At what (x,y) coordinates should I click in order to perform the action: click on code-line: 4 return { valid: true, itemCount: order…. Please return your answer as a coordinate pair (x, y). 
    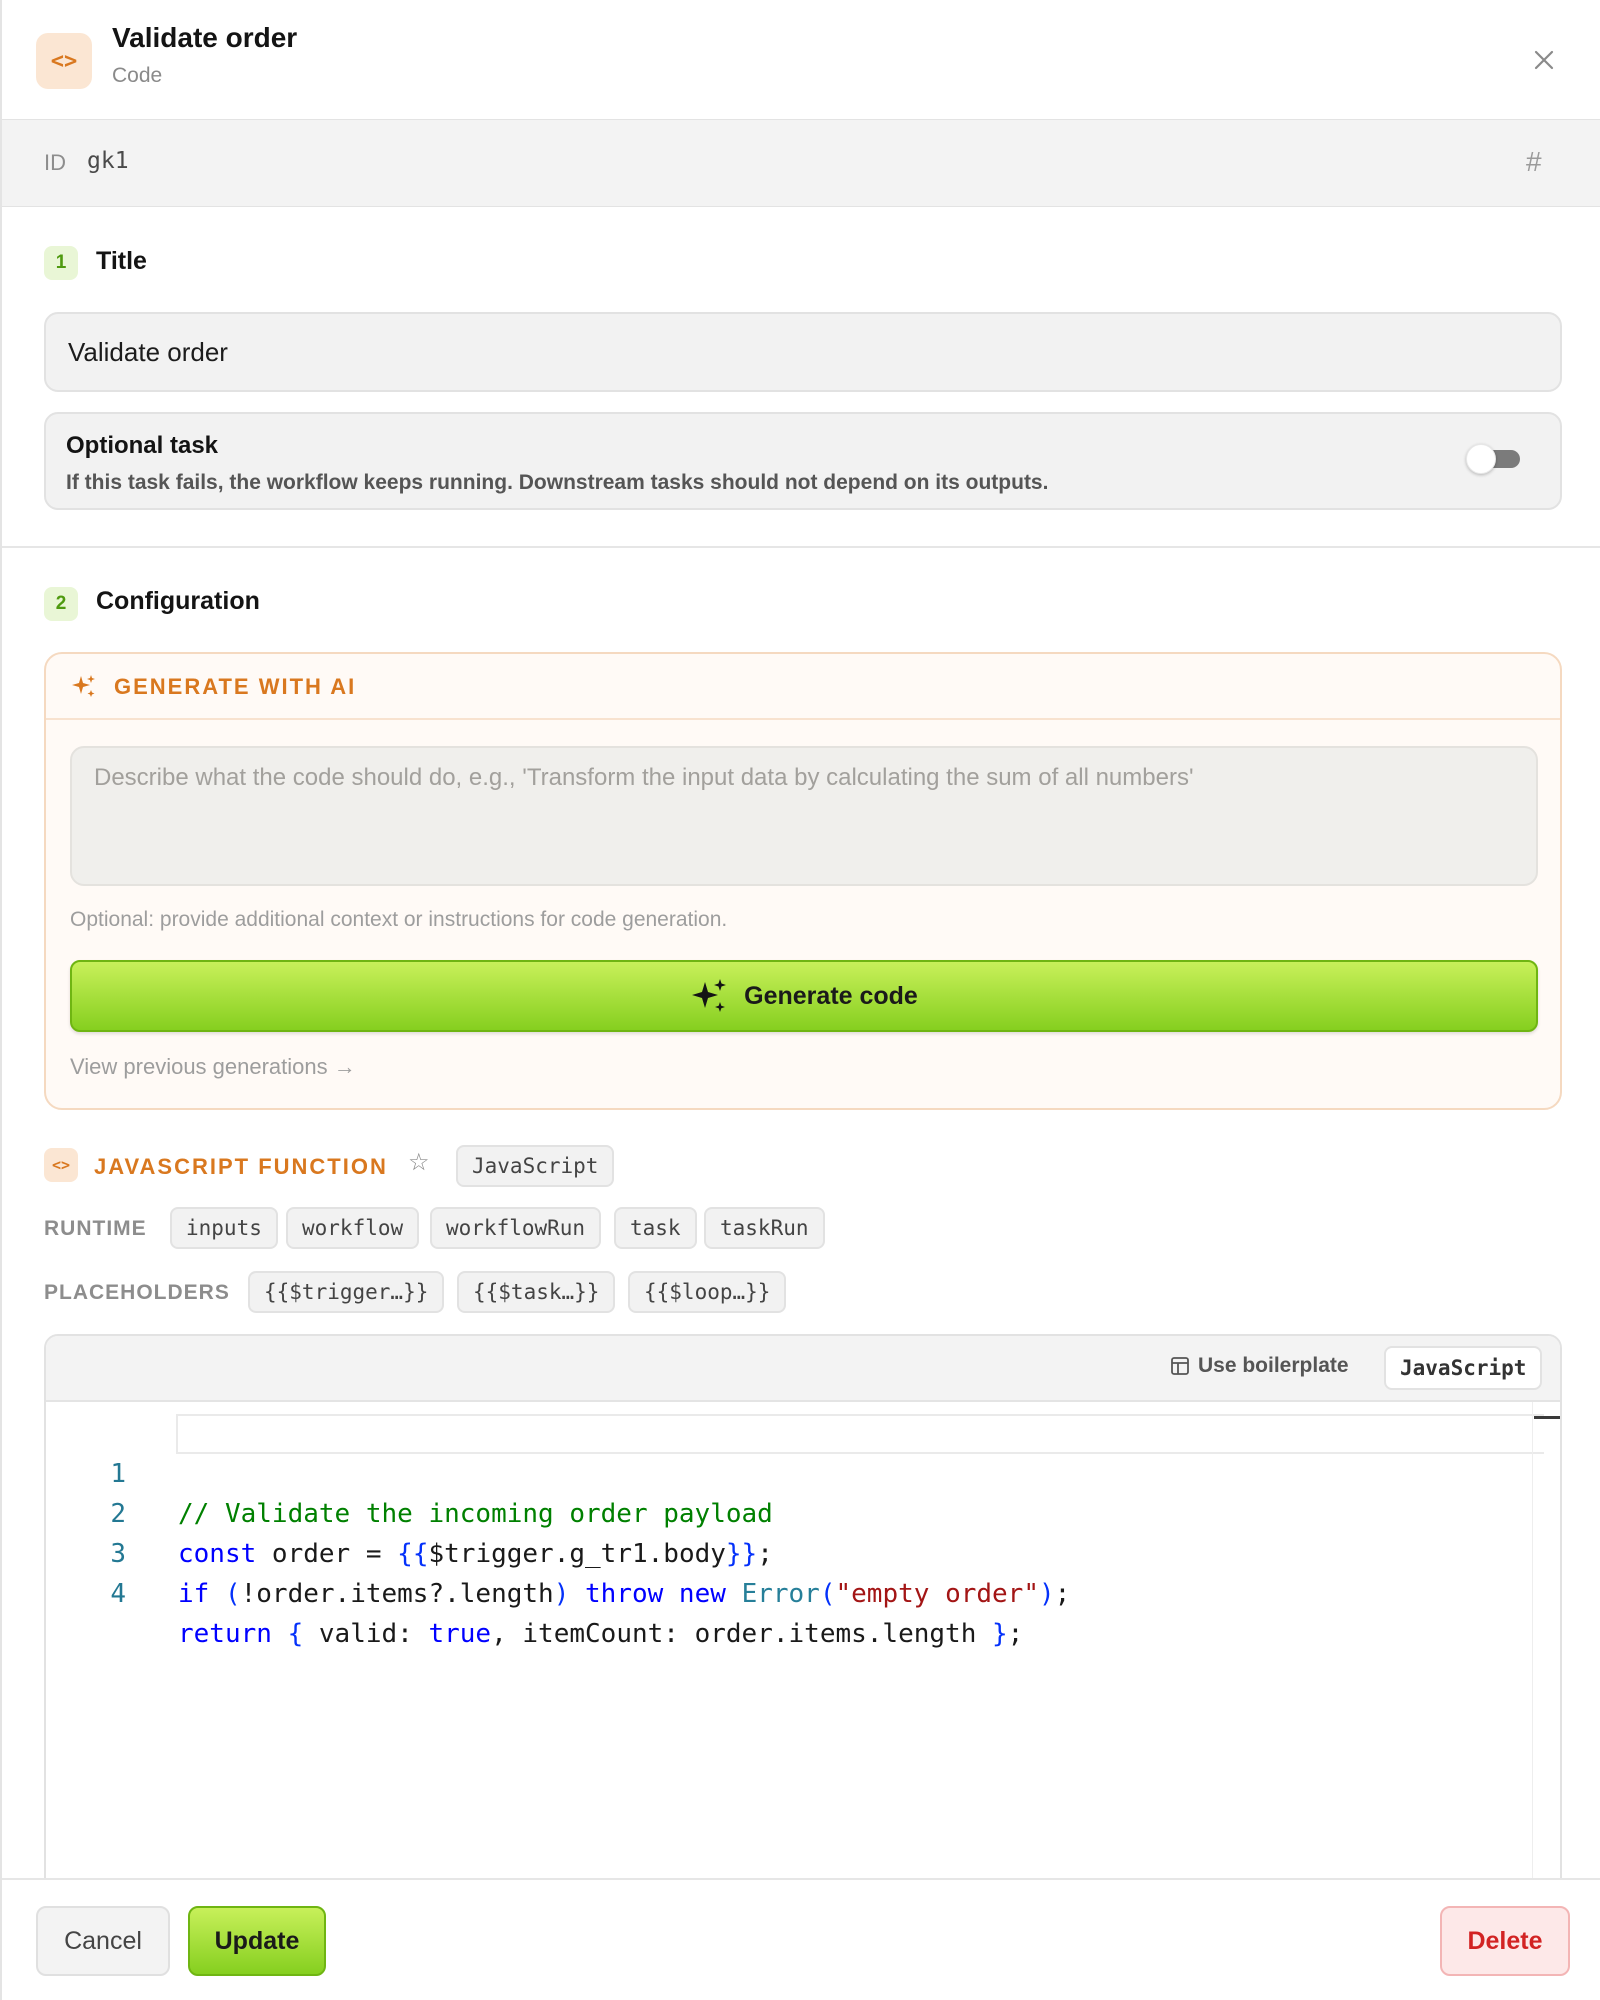
    Looking at the image, I should click on (534, 1591).